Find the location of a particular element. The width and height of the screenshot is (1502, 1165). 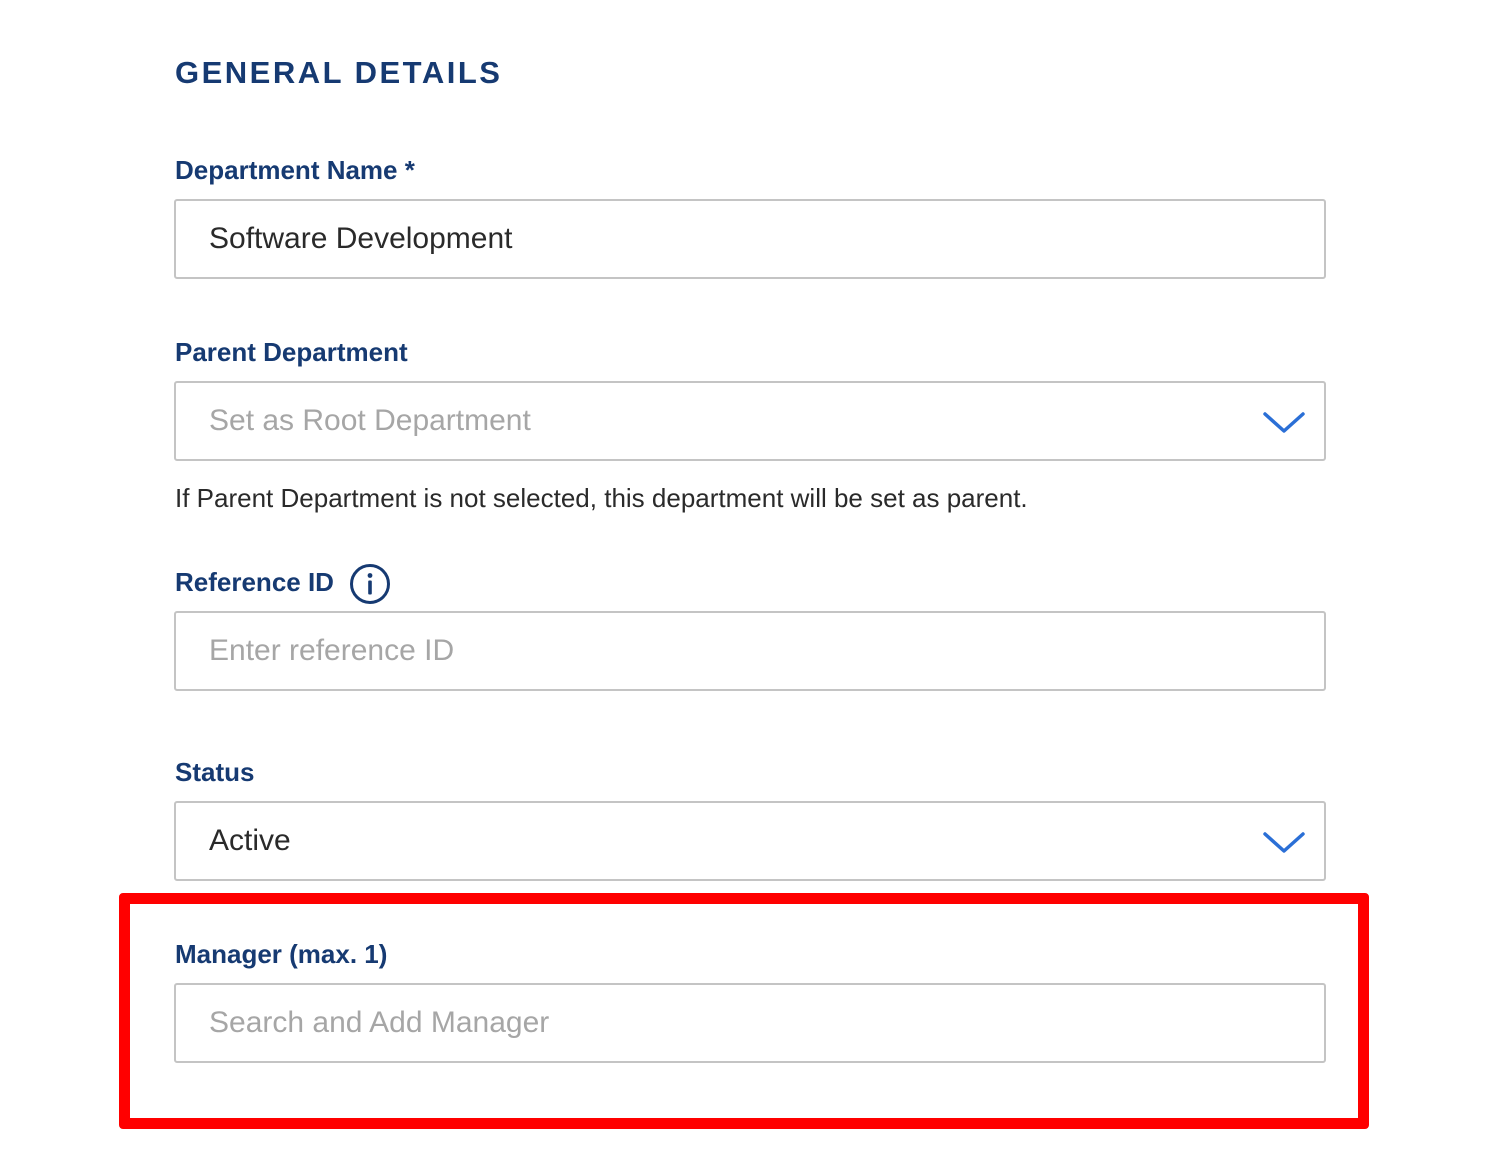

status-value: Active is located at coordinates (250, 840).